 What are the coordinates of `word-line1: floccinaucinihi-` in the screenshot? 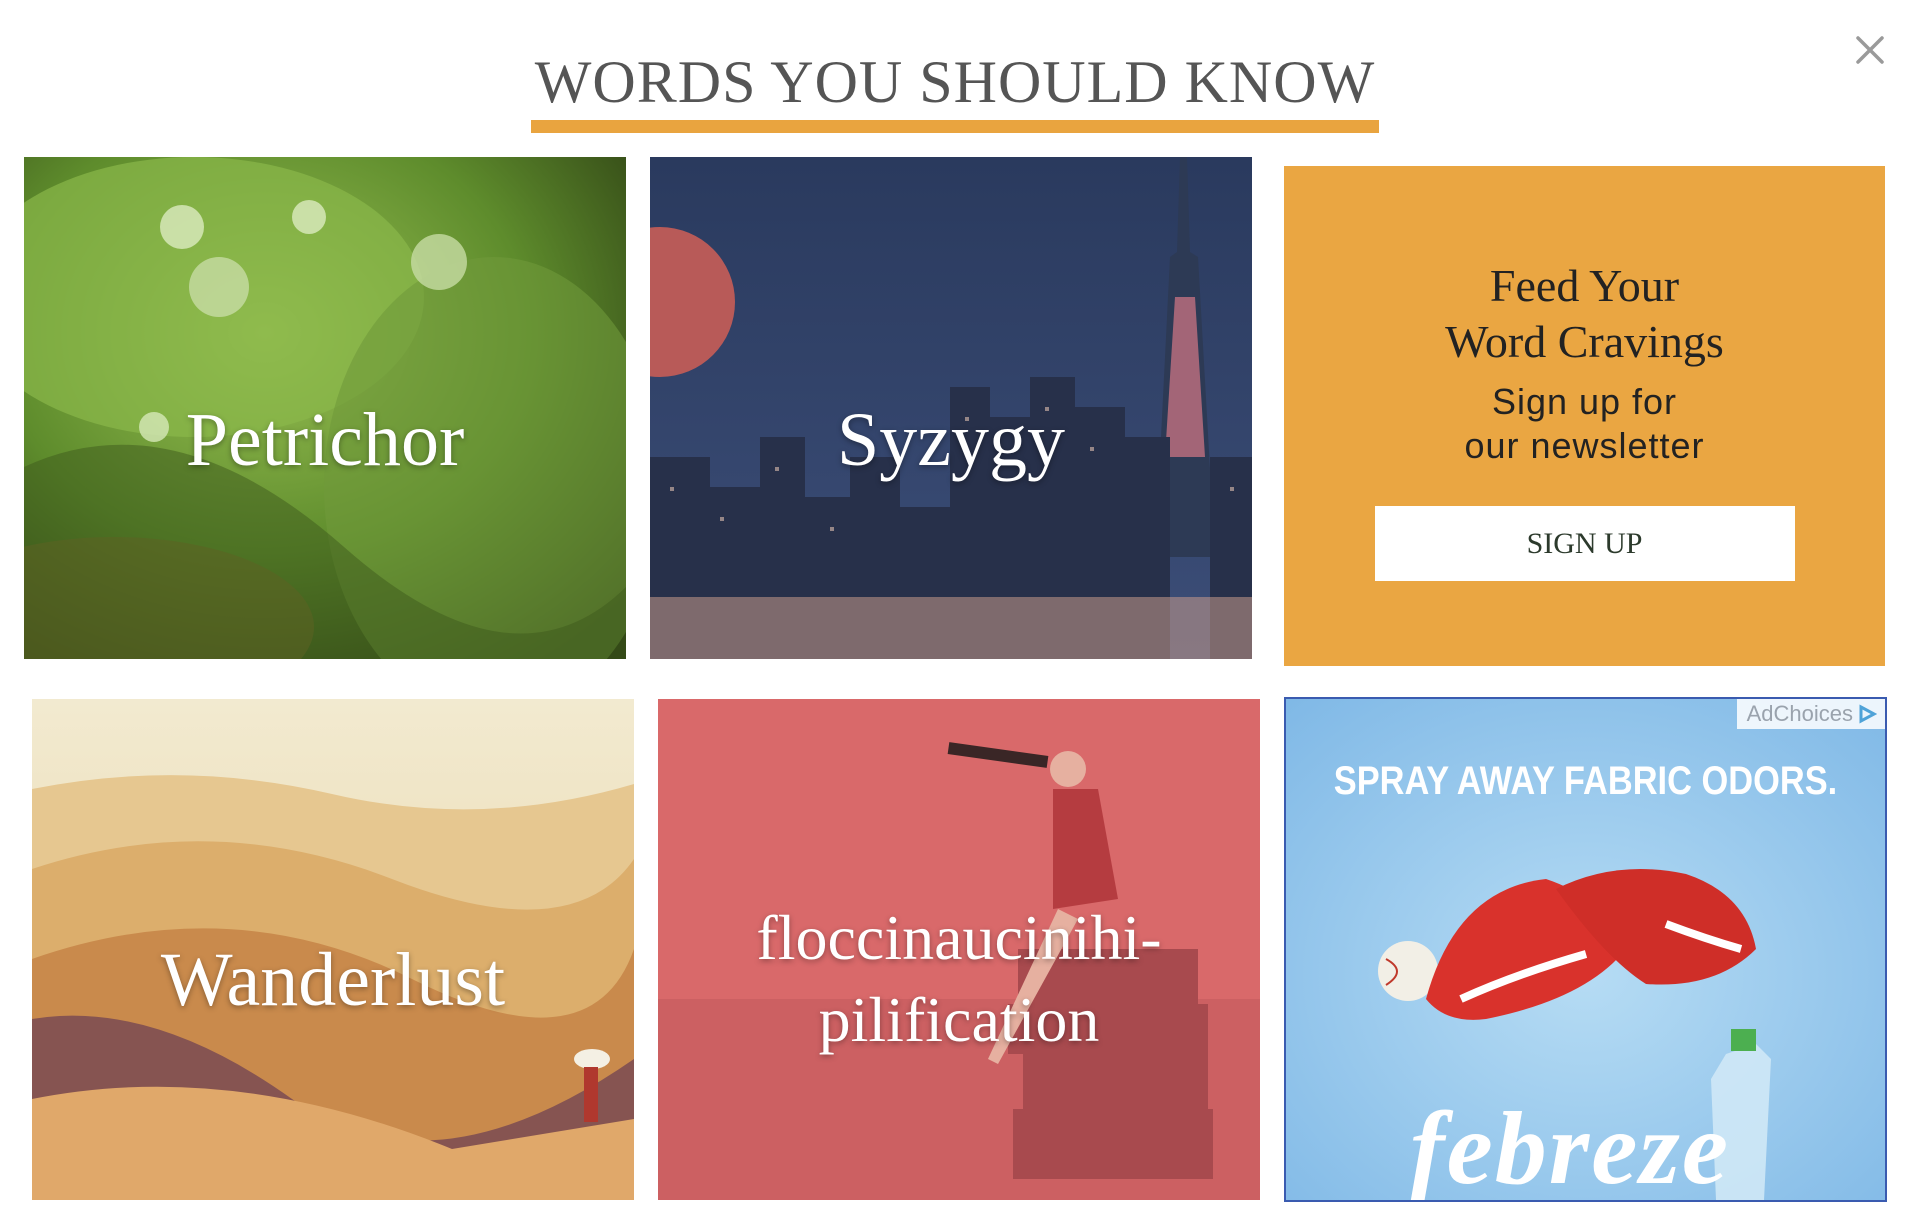 It's located at (959, 937).